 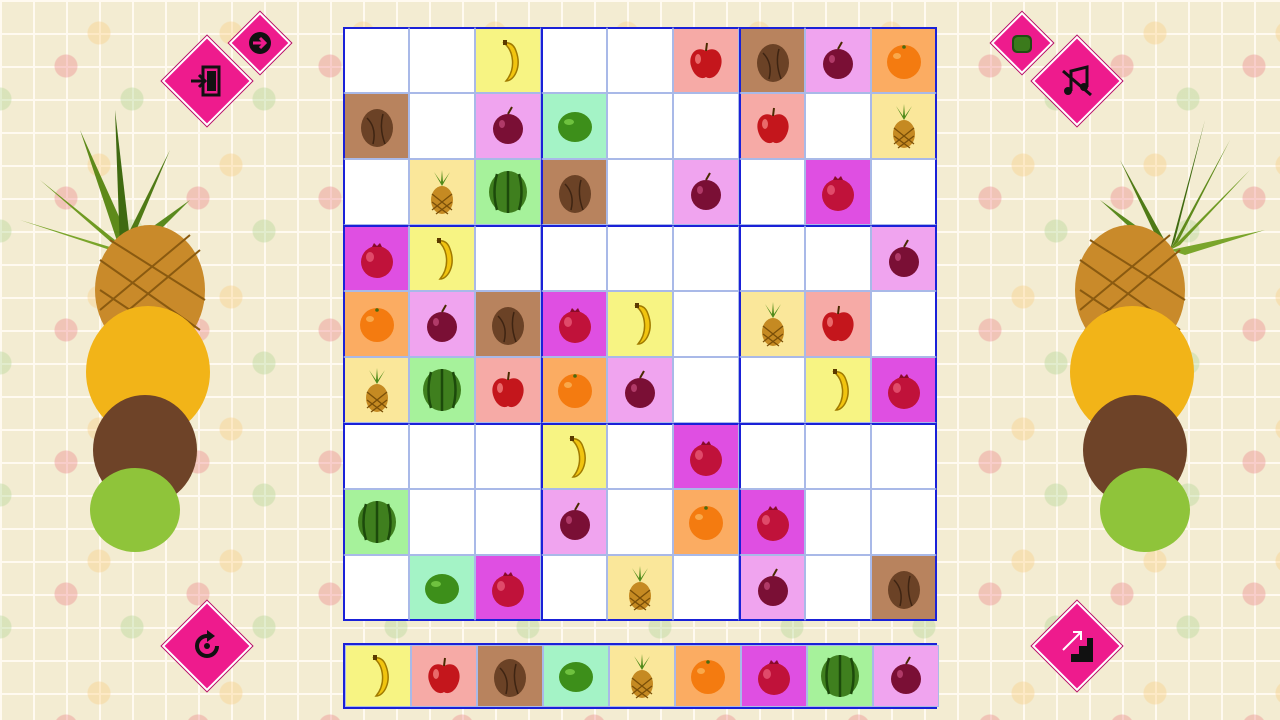 What do you see at coordinates (708, 676) in the screenshot?
I see `tray-fruit-orange` at bounding box center [708, 676].